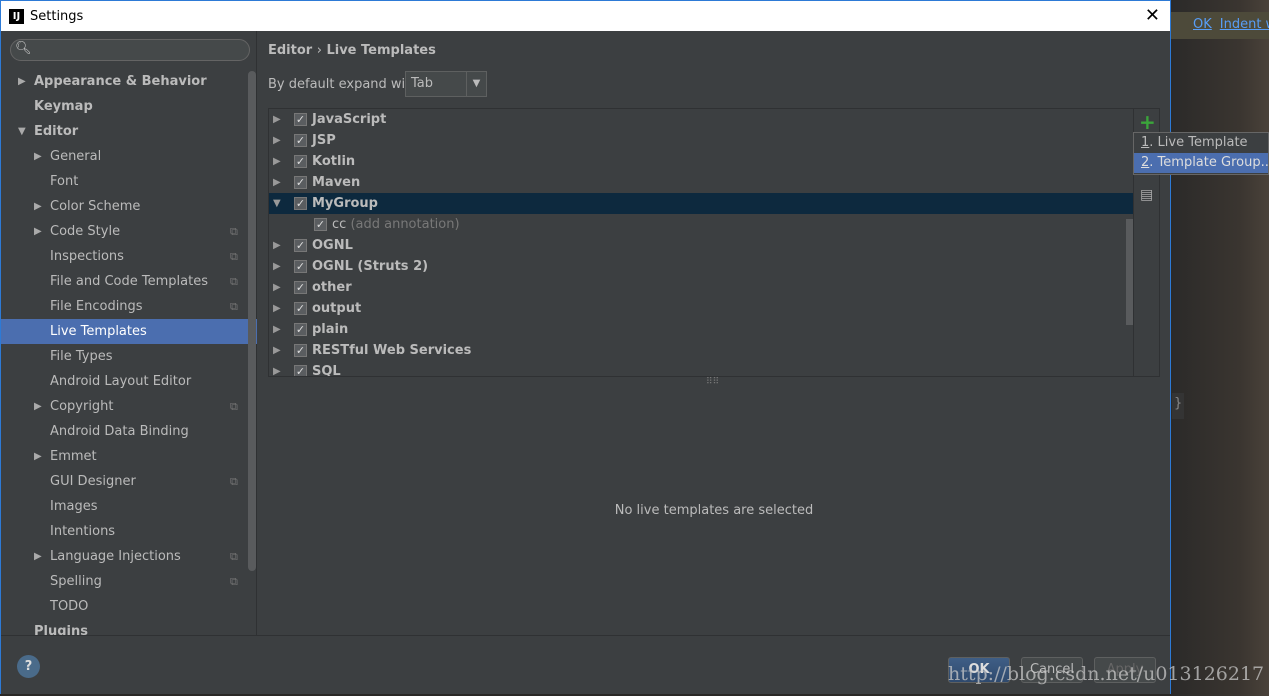 The image size is (1269, 696). Describe the element at coordinates (326, 370) in the screenshot. I see `group-label: SQL` at that location.